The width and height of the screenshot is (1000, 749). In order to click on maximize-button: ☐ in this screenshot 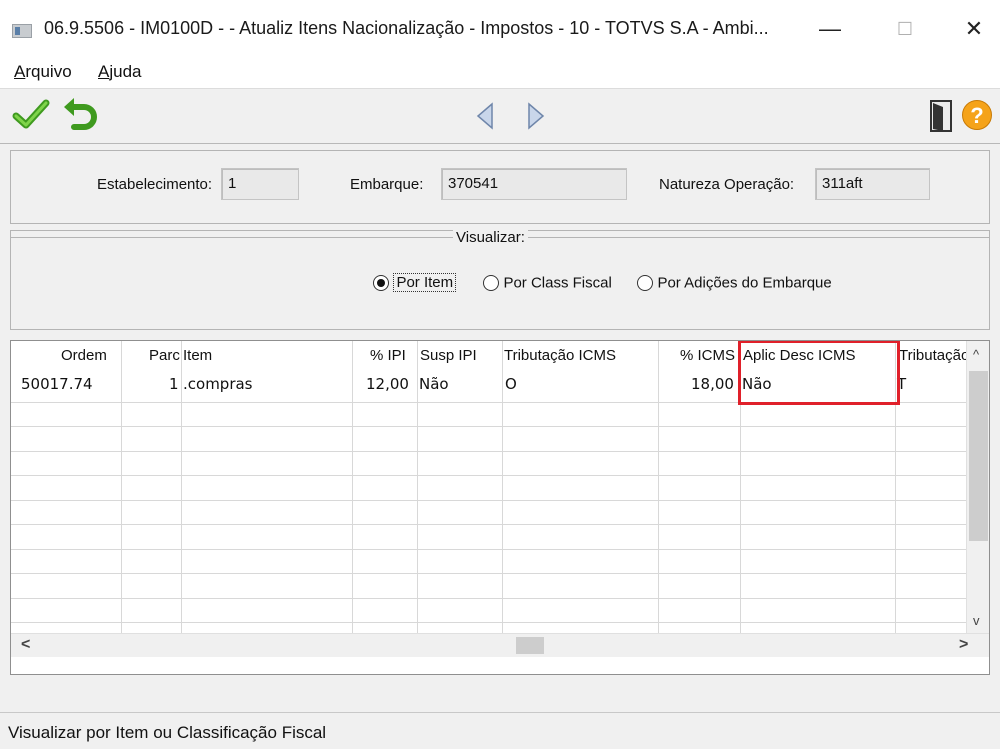, I will do `click(905, 29)`.